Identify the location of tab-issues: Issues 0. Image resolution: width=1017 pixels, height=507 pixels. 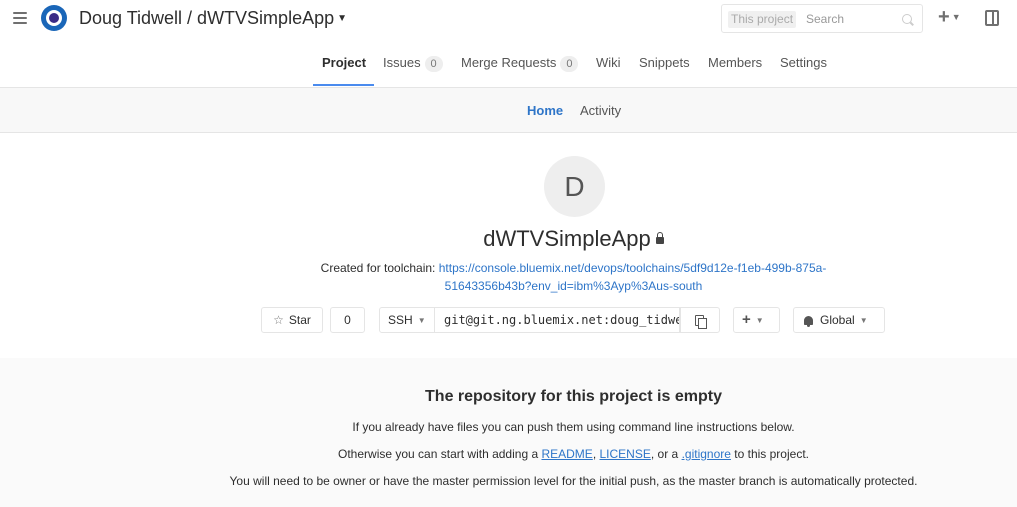
(413, 63).